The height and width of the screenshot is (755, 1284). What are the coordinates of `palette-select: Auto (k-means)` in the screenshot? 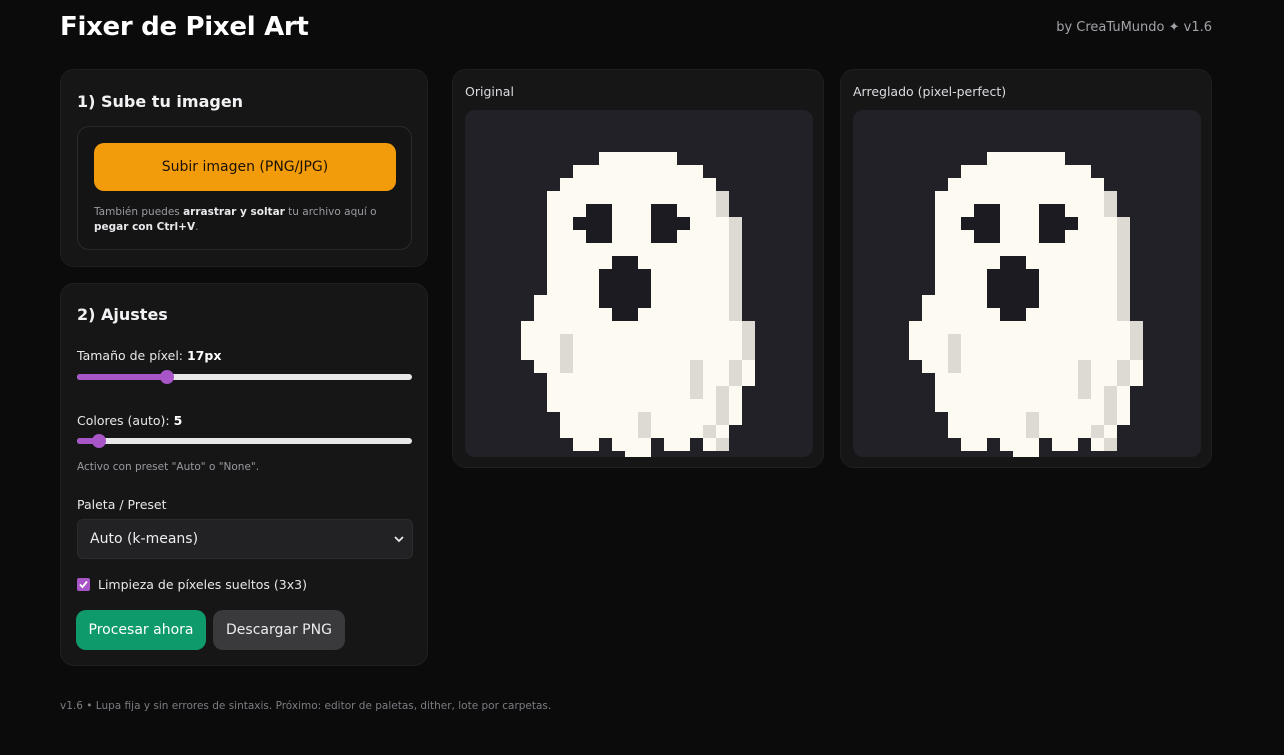 It's located at (245, 539).